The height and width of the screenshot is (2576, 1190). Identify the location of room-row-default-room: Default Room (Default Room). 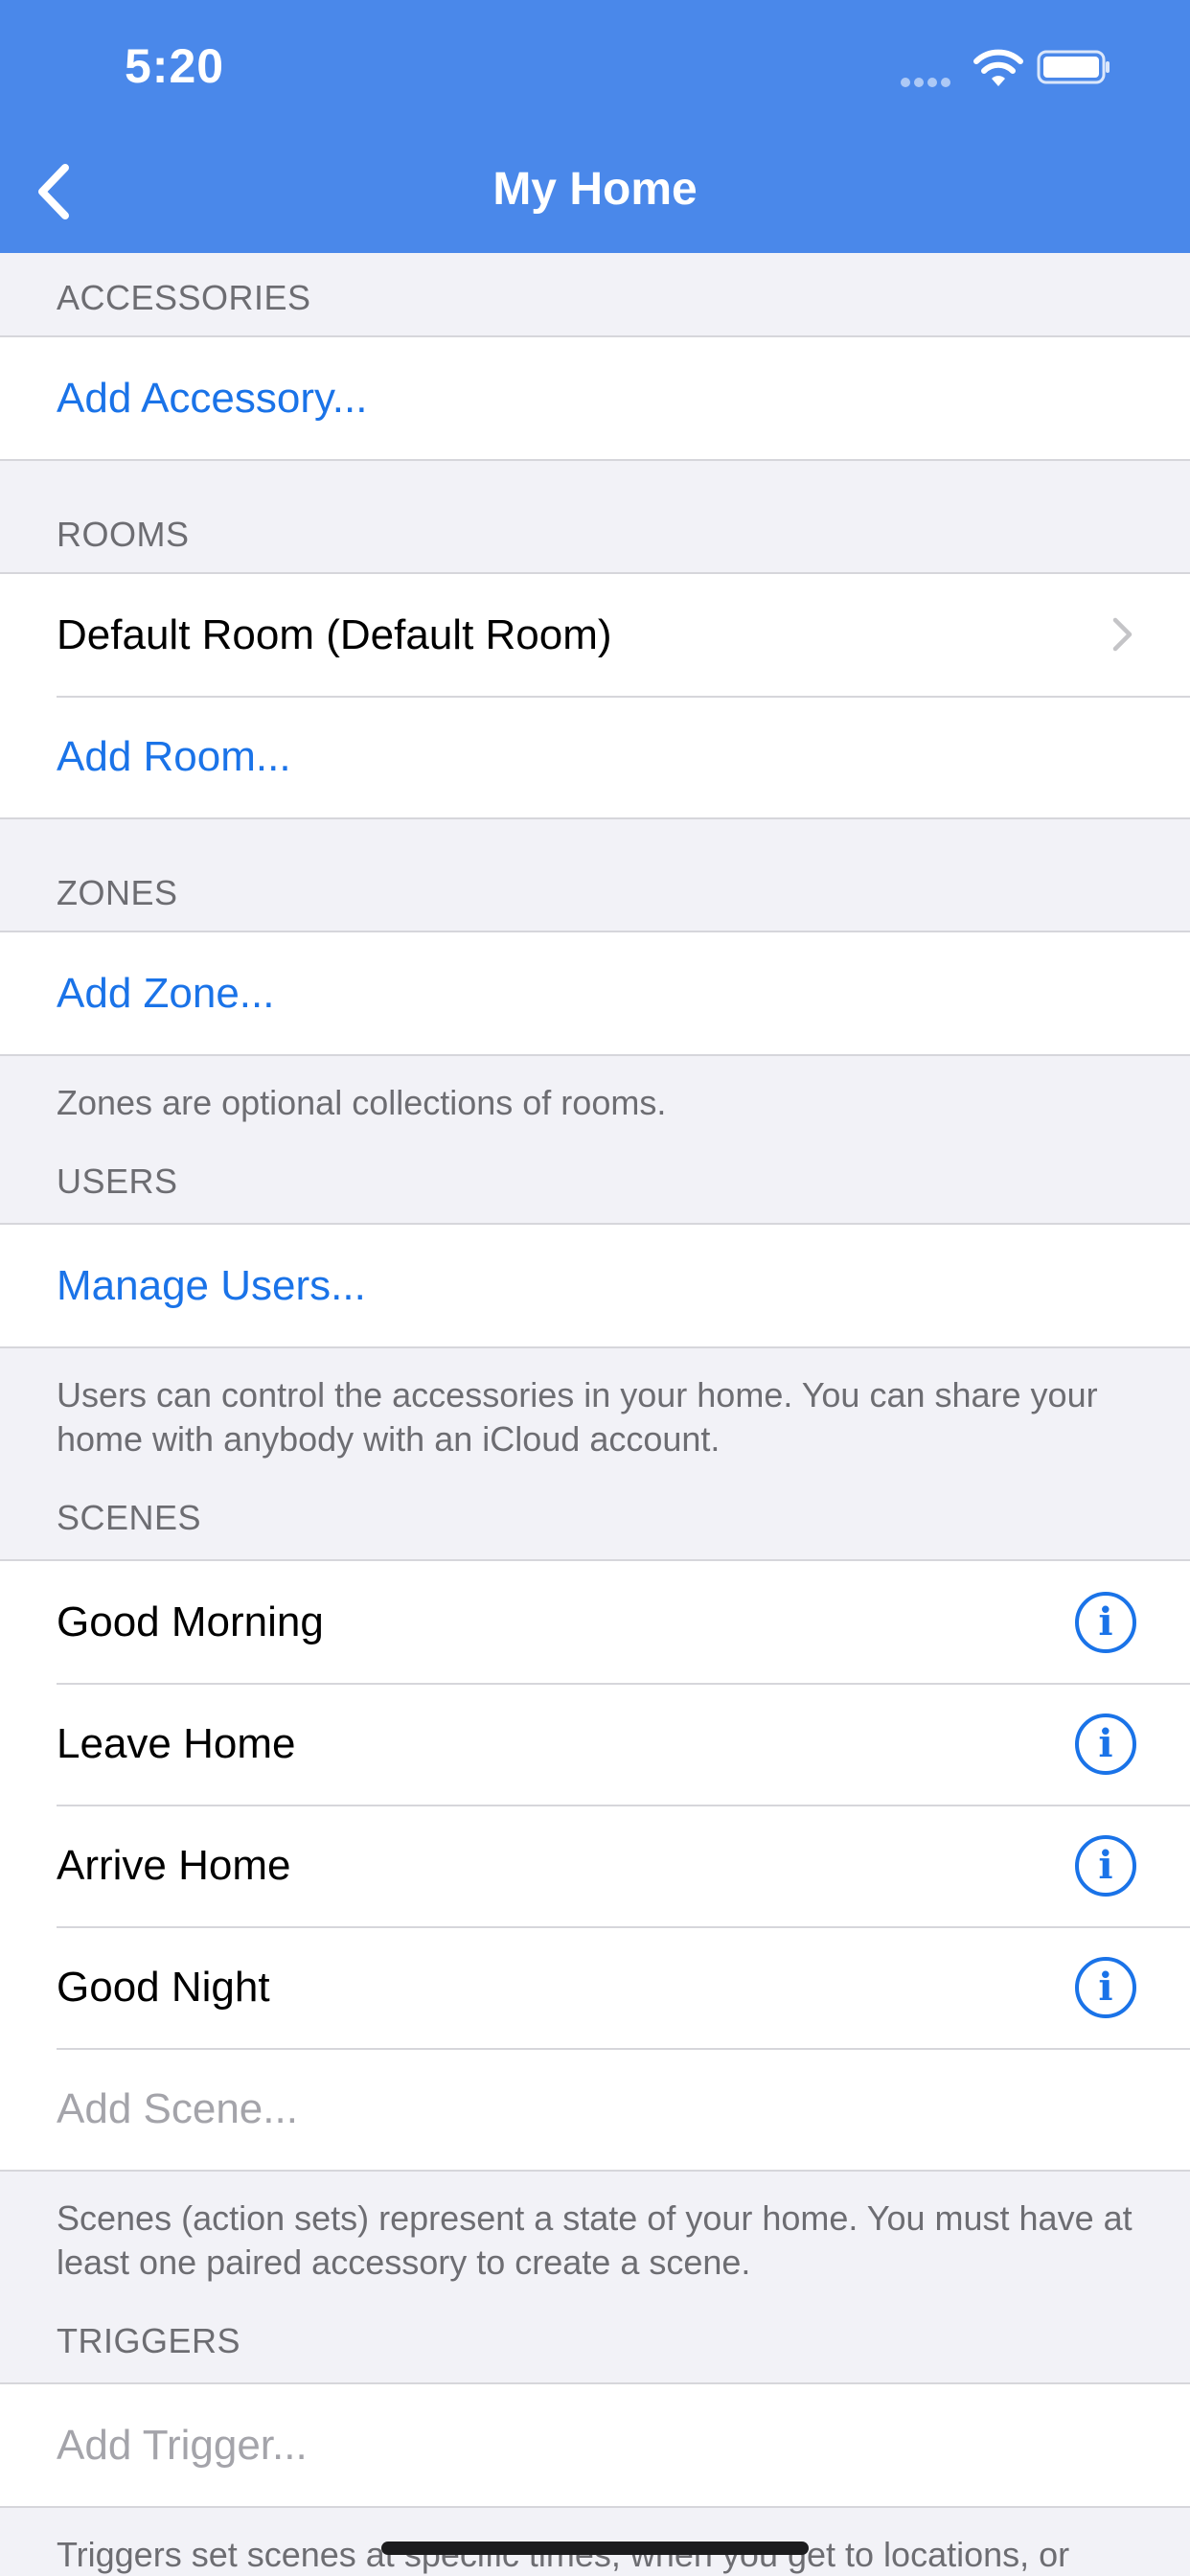
(595, 635).